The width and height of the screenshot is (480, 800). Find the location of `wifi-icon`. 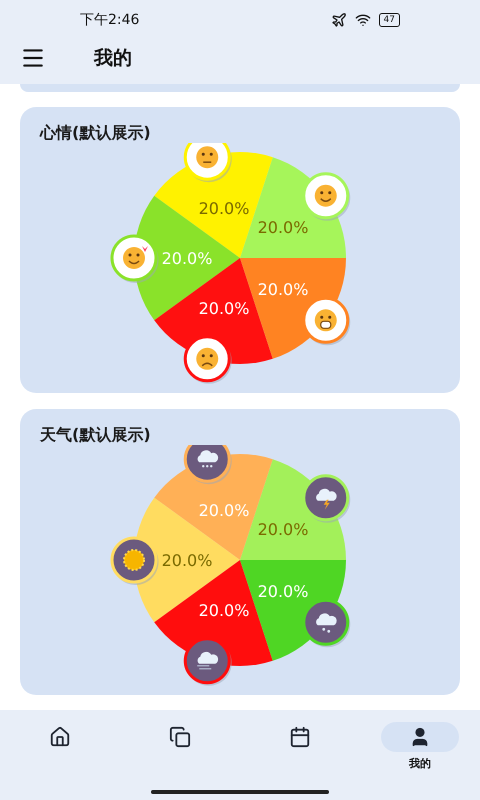

wifi-icon is located at coordinates (362, 20).